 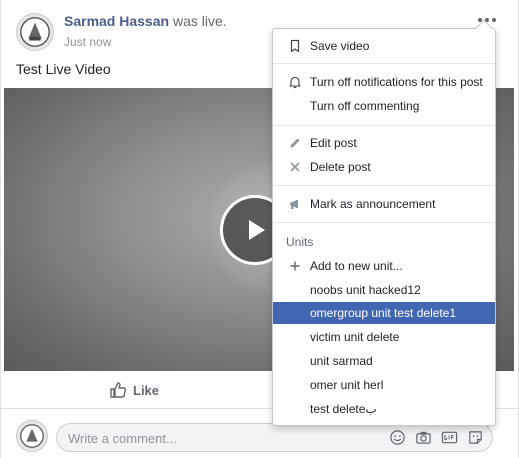 What do you see at coordinates (355, 337) in the screenshot?
I see `menu-item-label: victim unit delete` at bounding box center [355, 337].